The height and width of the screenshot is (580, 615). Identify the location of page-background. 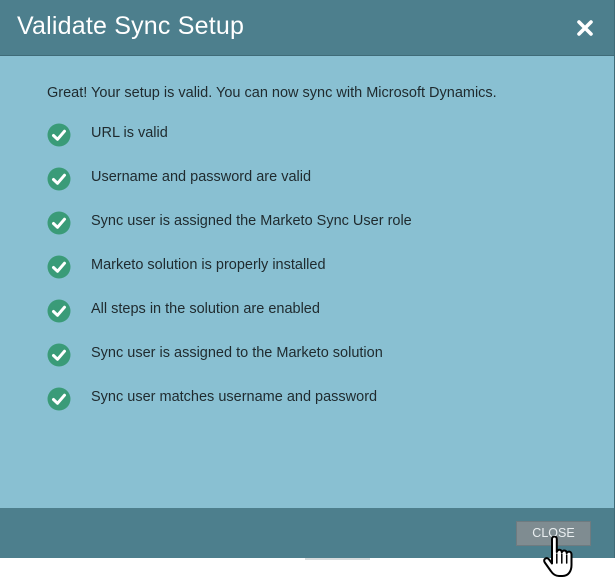
(307, 569).